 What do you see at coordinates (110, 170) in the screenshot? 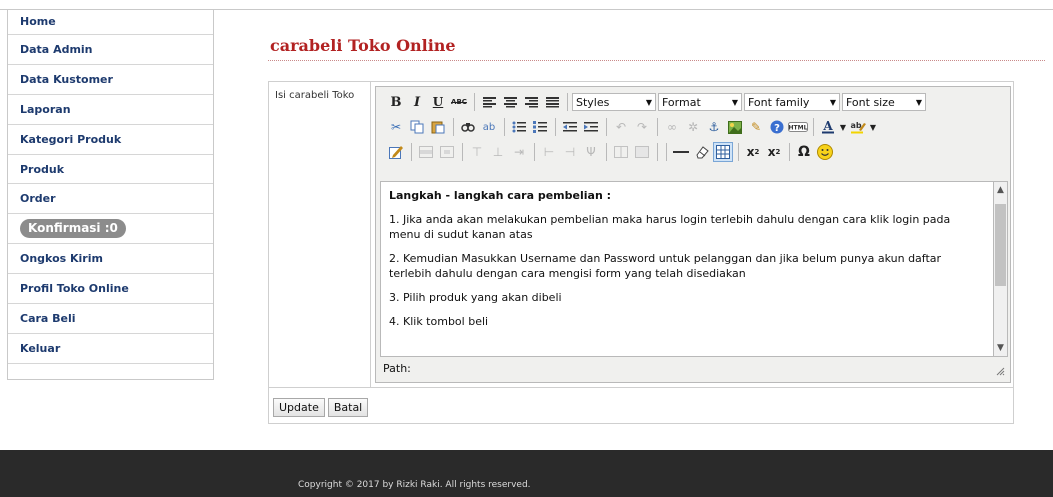
I see `sidebar-item-produk: Produk` at bounding box center [110, 170].